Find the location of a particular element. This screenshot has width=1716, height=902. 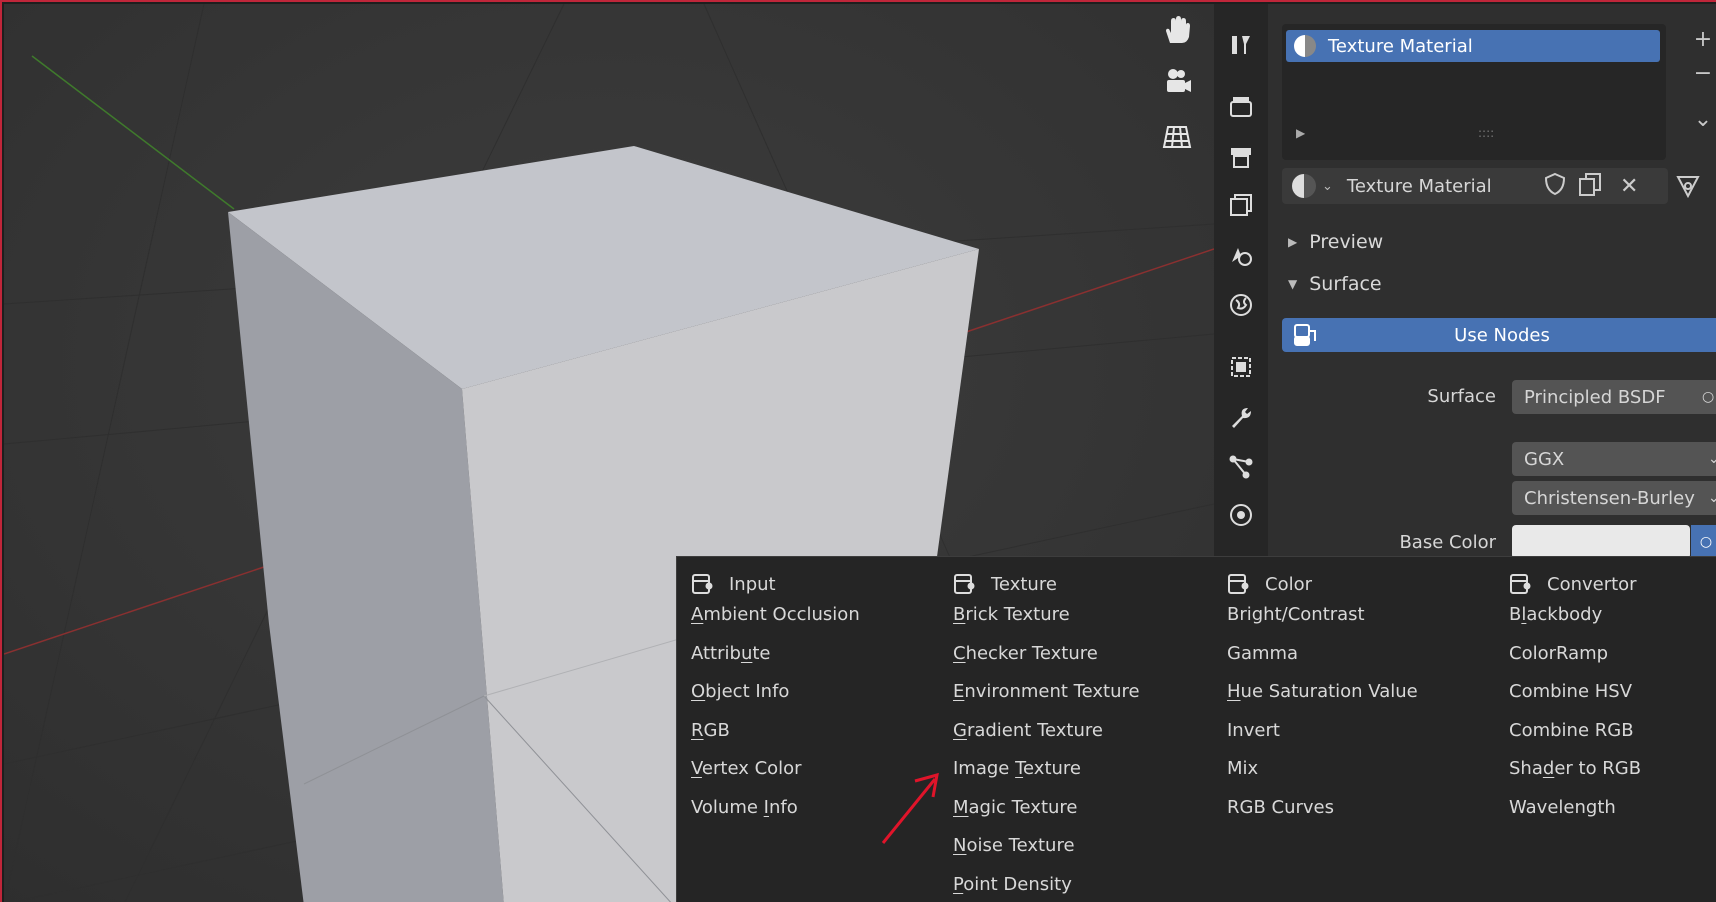

menu-item: Gradient Texture is located at coordinates (1028, 731).